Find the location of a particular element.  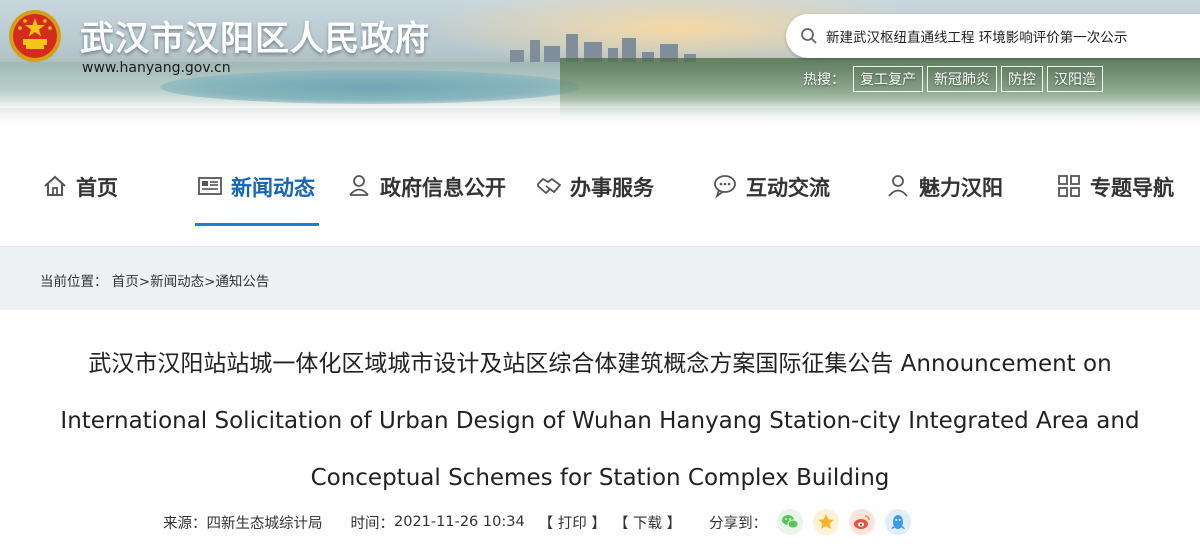

nav-item-services: 办事服务 is located at coordinates (595, 199).